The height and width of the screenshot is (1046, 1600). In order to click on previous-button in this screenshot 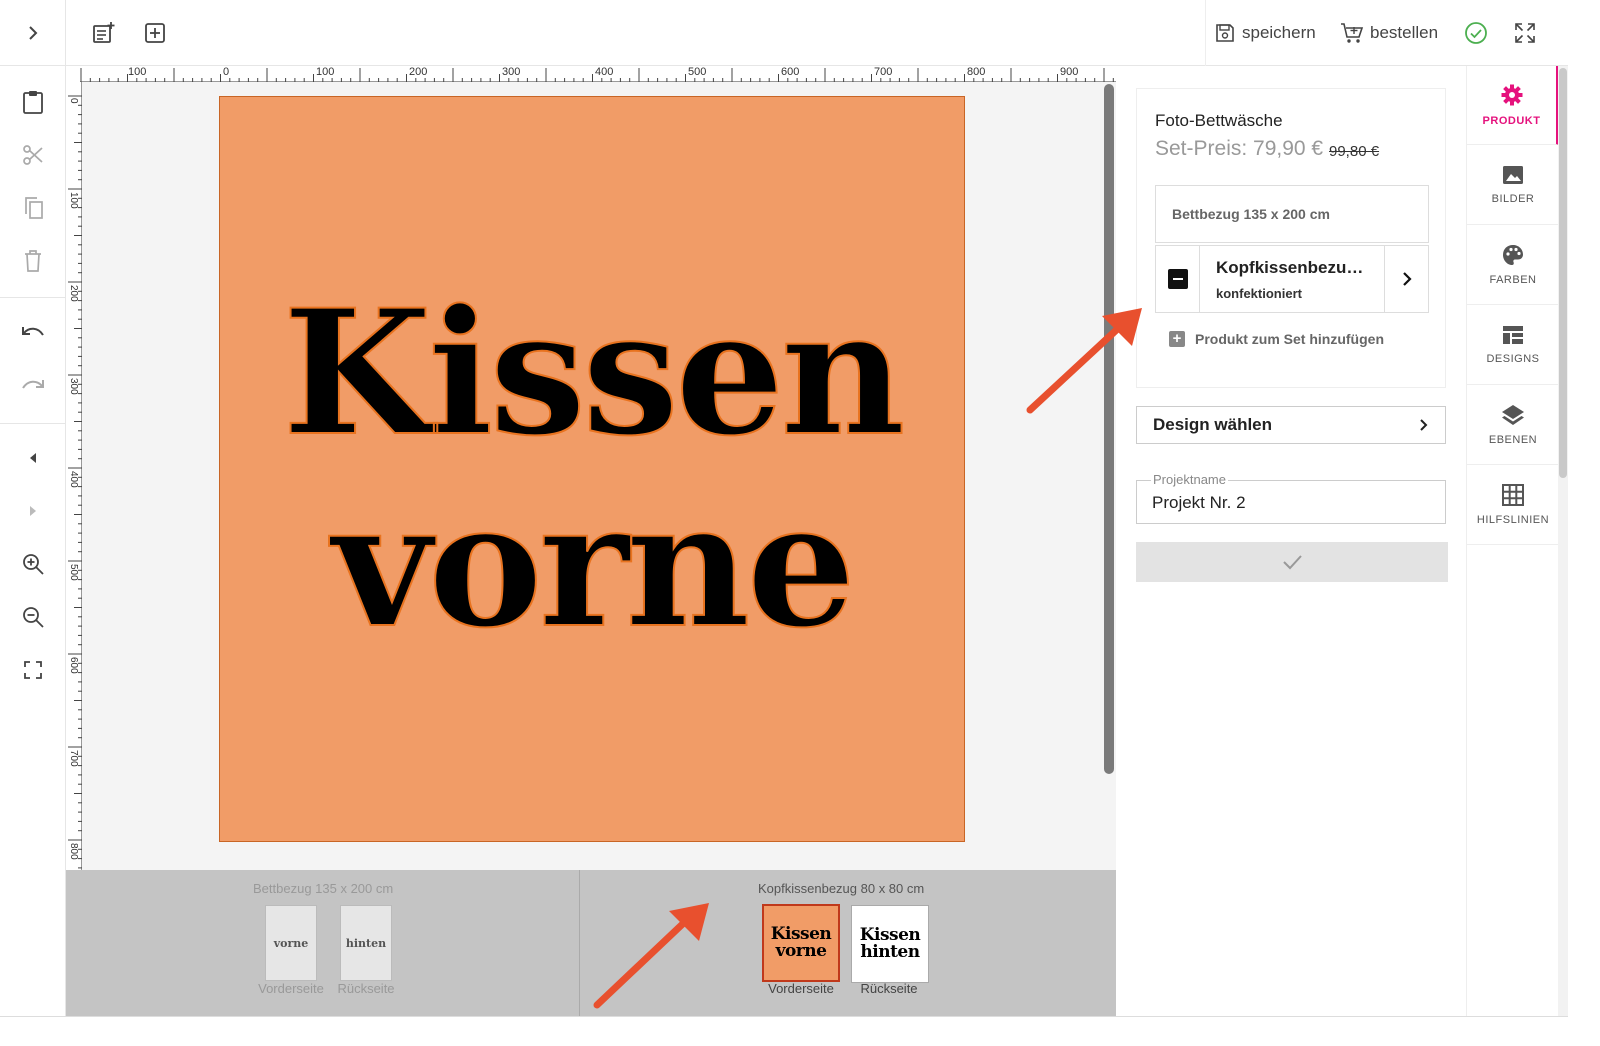, I will do `click(33, 458)`.